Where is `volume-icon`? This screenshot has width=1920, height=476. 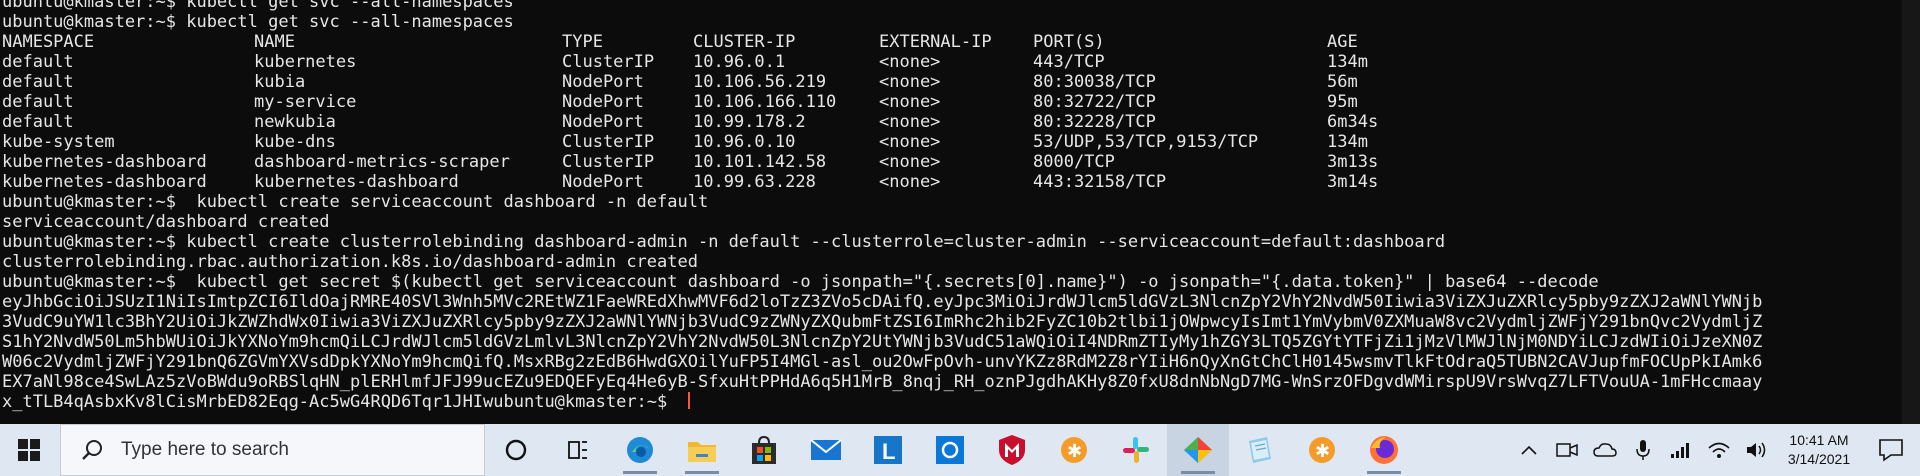
volume-icon is located at coordinates (1757, 450).